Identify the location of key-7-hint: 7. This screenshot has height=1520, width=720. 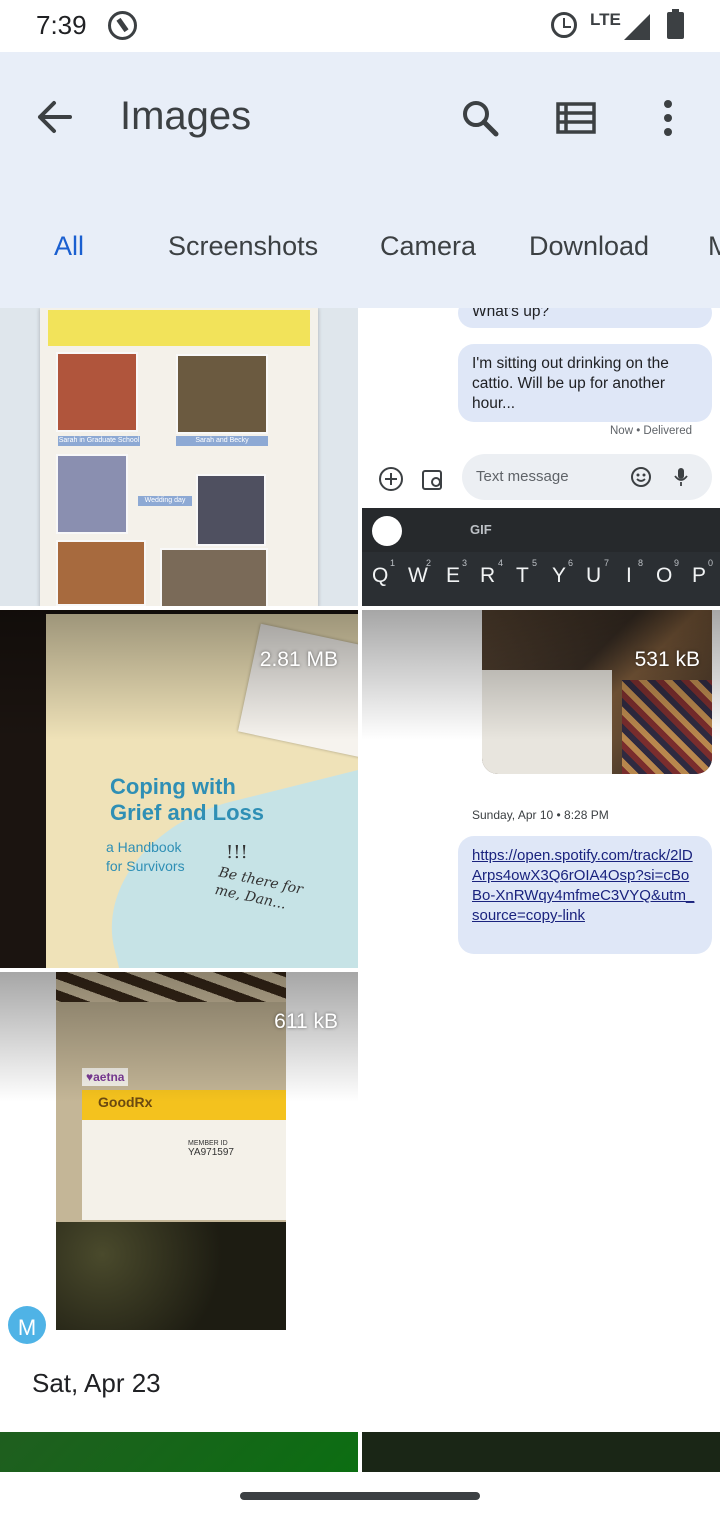
(607, 563).